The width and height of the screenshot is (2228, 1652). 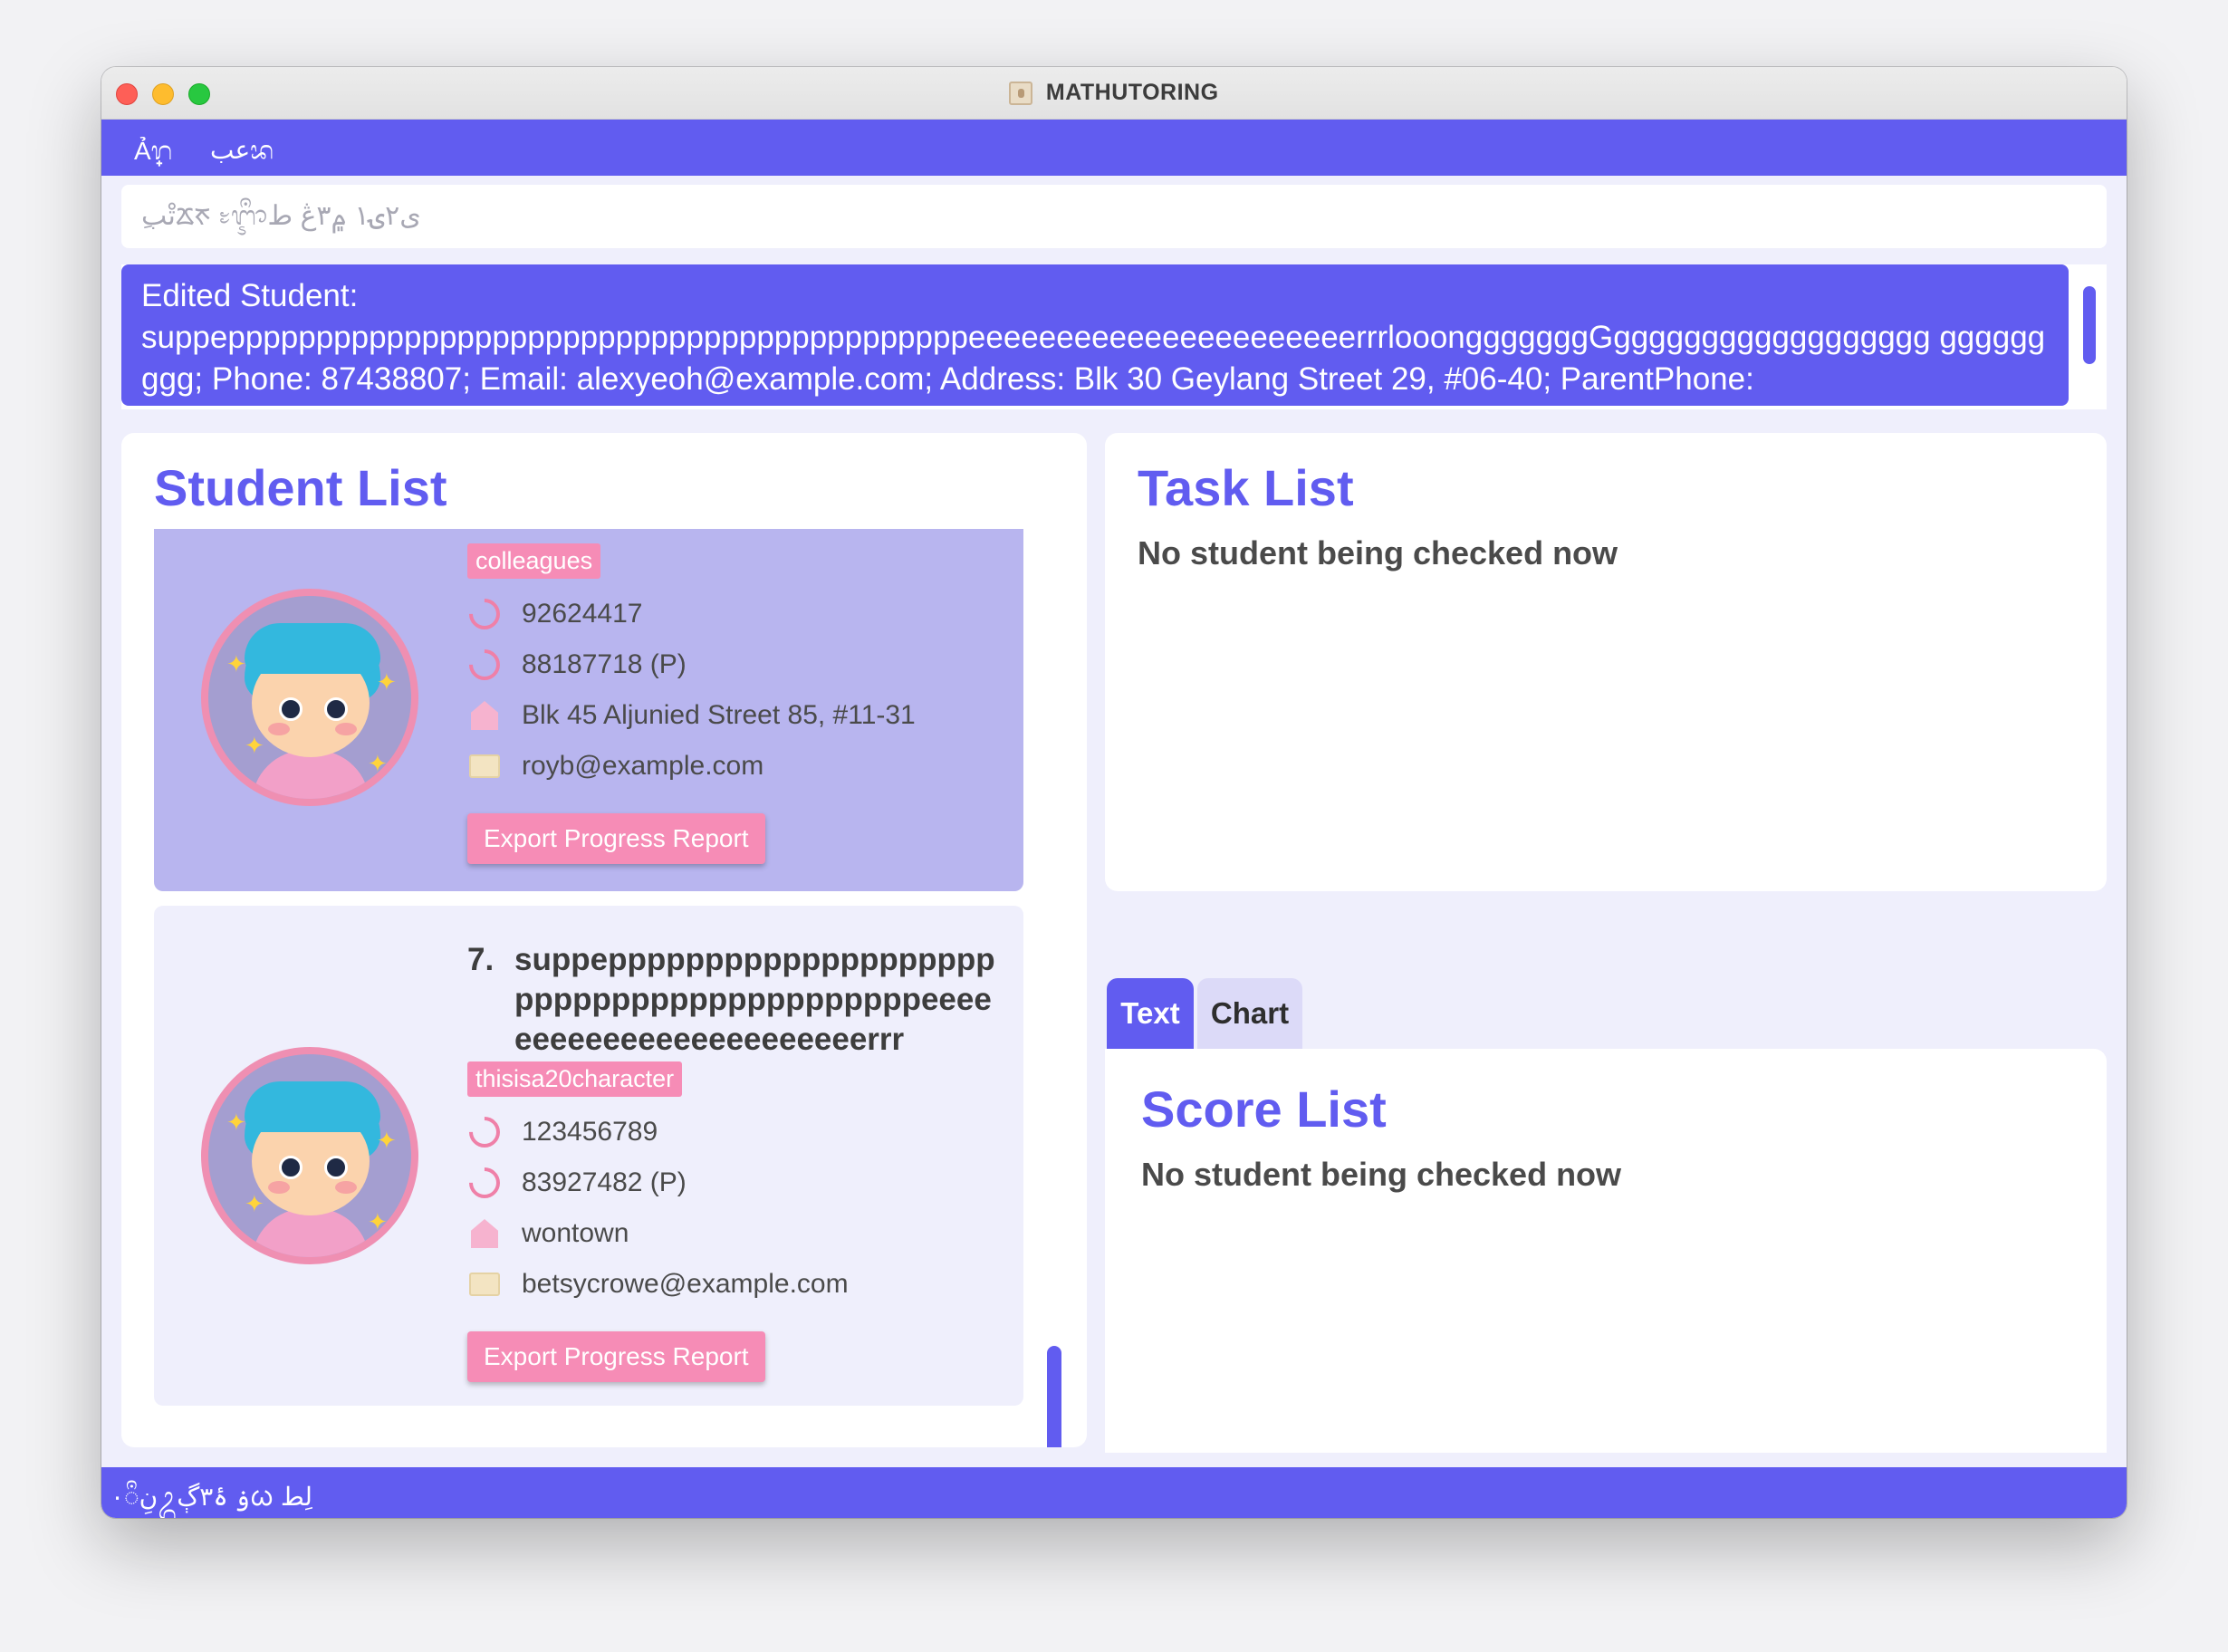 I want to click on student-email: betsycrowe@example.com, so click(x=658, y=1284).